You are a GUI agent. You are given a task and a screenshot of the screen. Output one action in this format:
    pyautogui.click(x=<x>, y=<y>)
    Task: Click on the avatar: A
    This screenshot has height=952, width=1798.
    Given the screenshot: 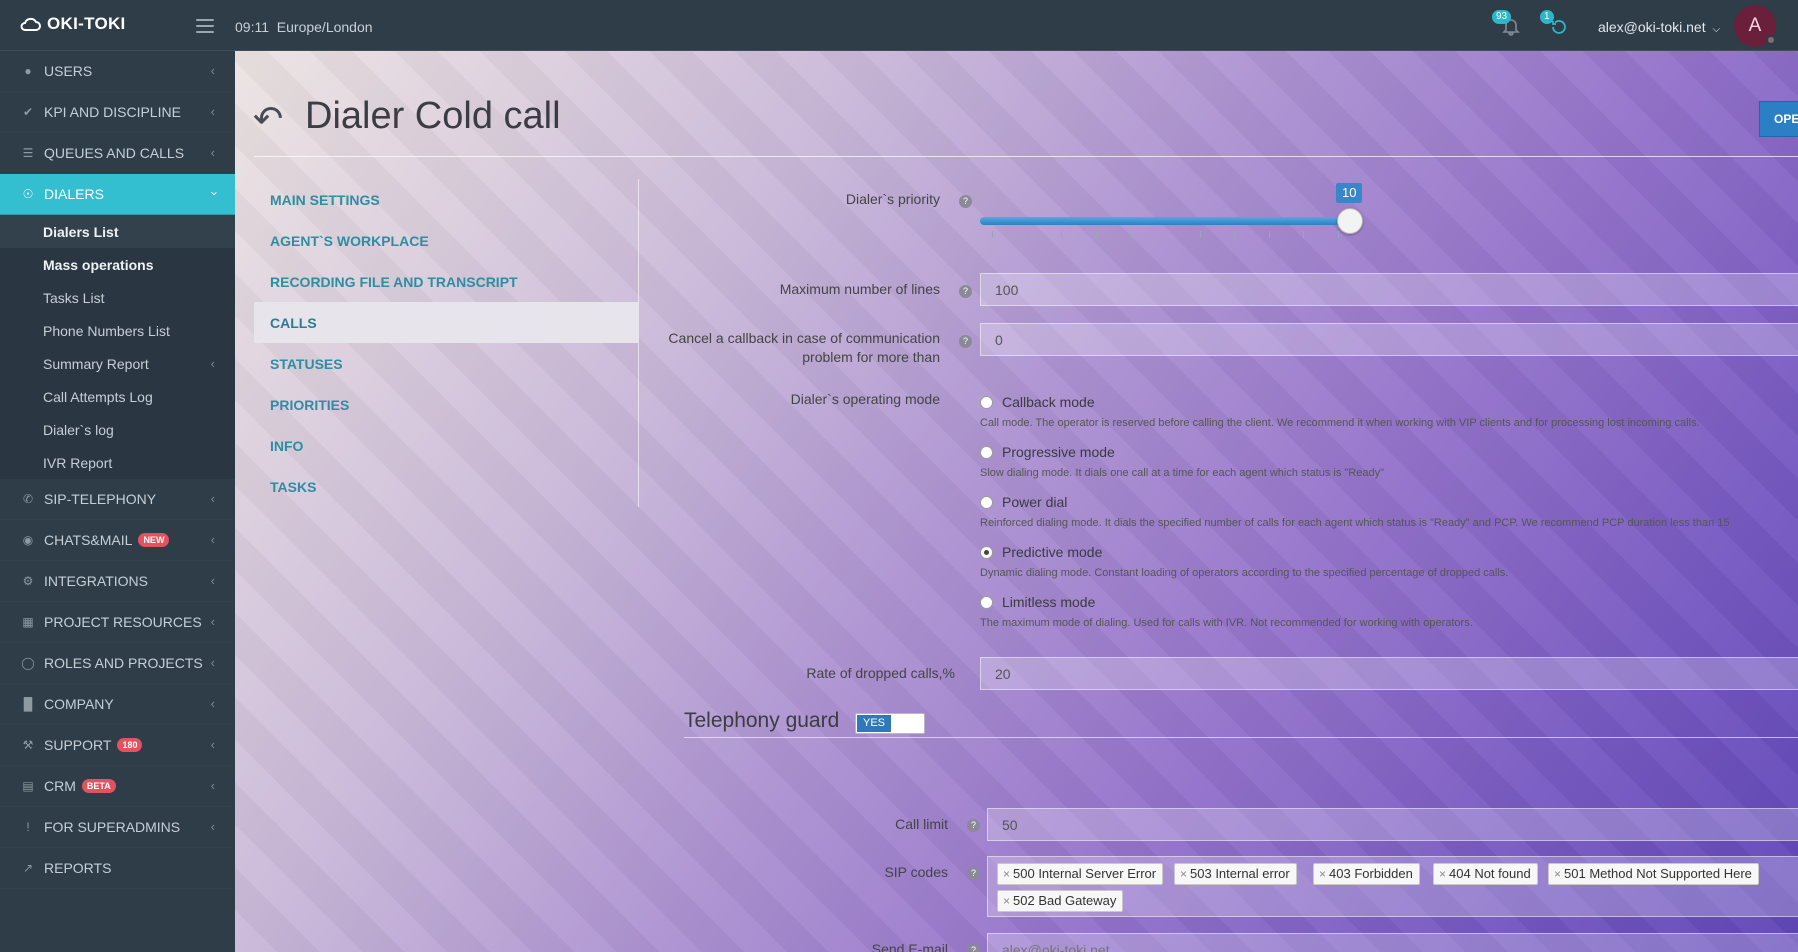 What is the action you would take?
    pyautogui.click(x=1755, y=26)
    